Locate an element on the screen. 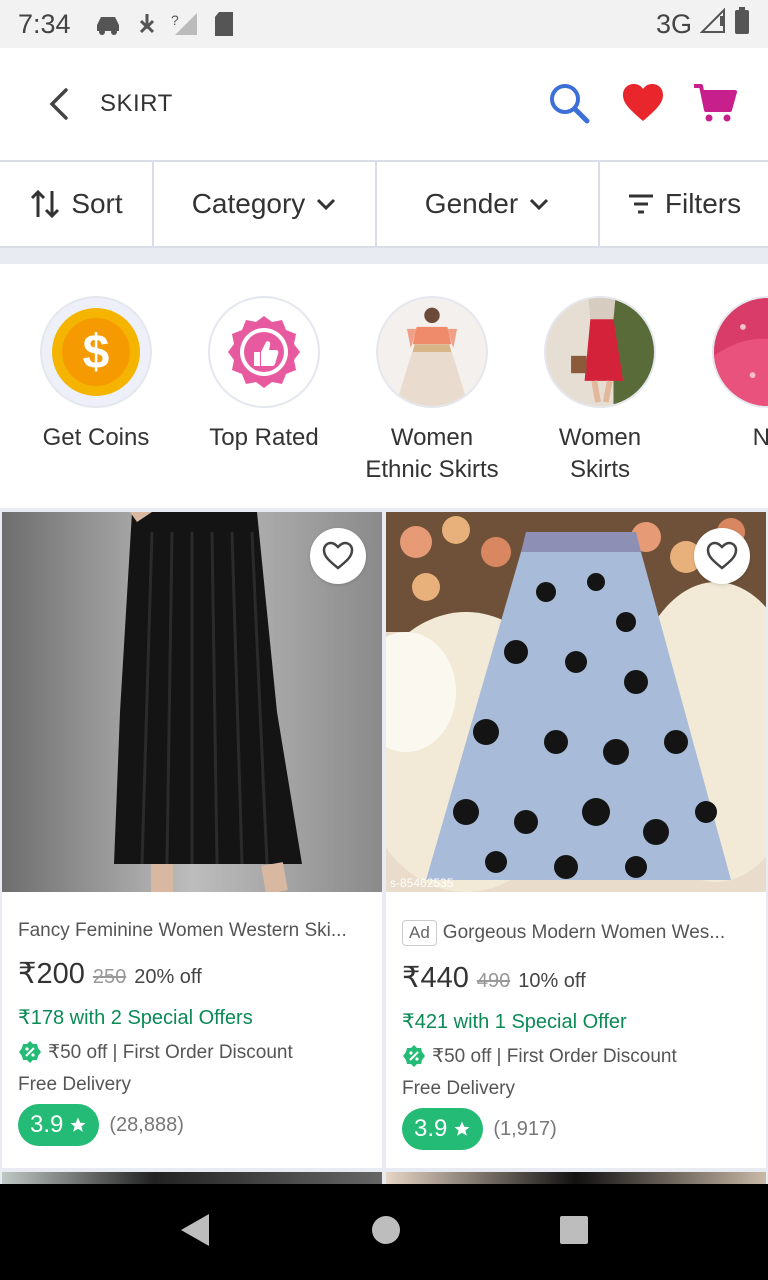  category-dropdown: Category is located at coordinates (265, 204).